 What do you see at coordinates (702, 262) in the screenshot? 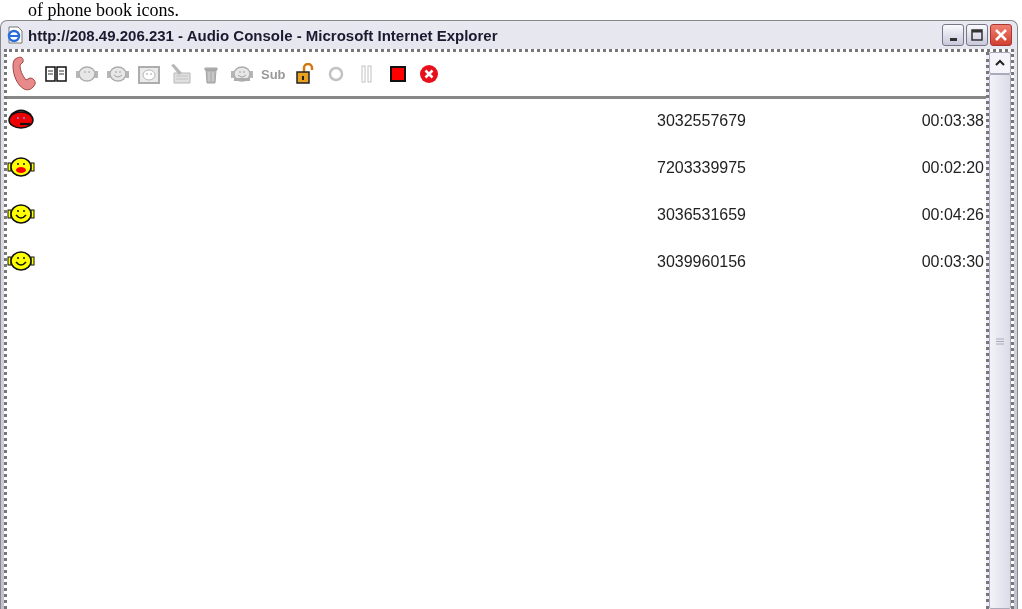
I see `phone-number: 3039960156` at bounding box center [702, 262].